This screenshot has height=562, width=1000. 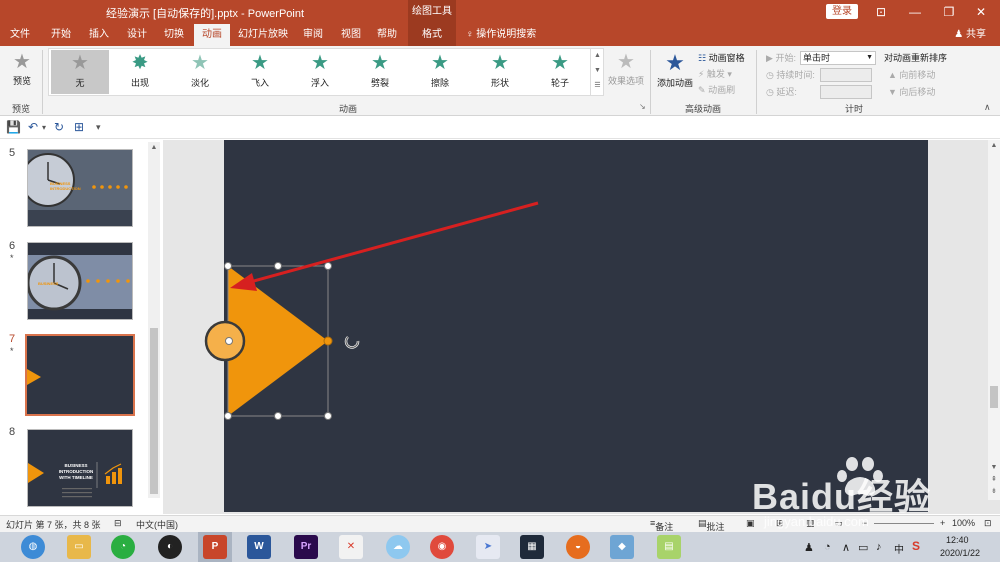 I want to click on app-icon: ▤, so click(x=669, y=547).